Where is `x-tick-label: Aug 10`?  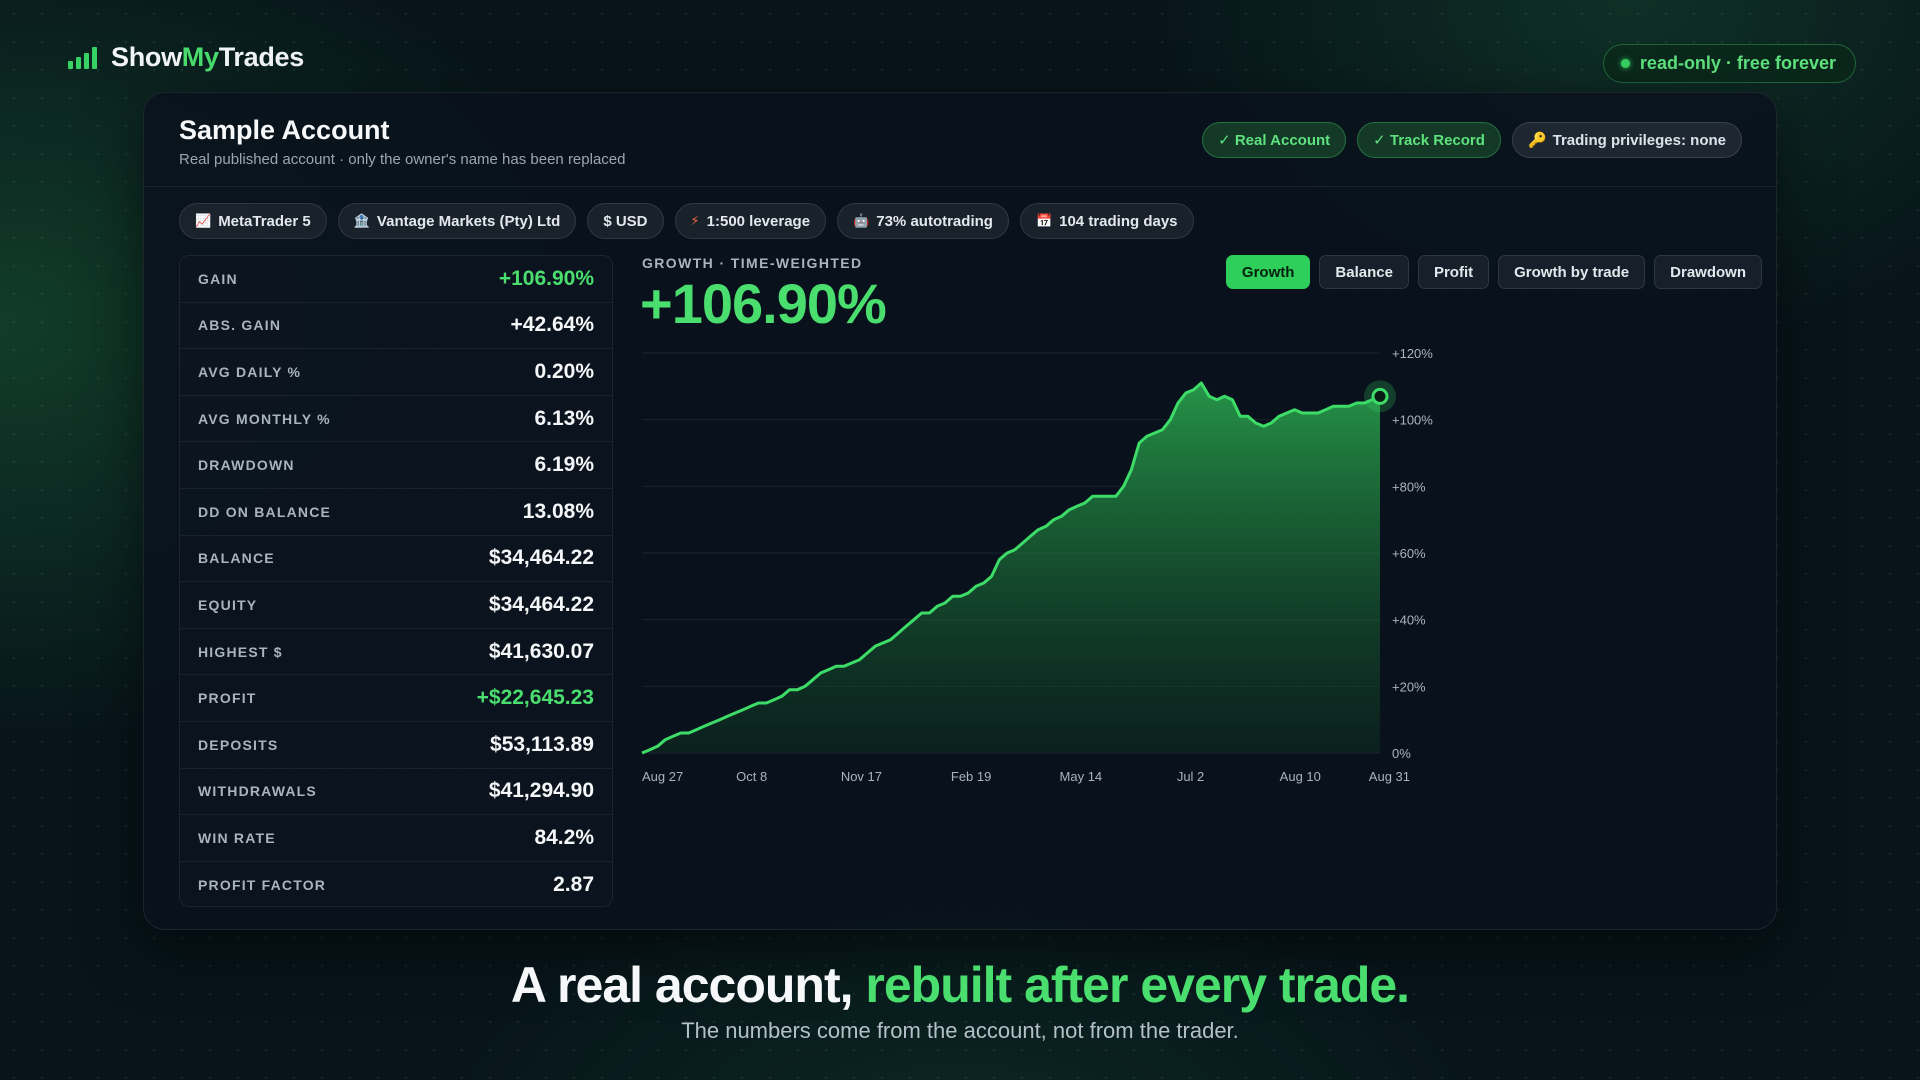
x-tick-label: Aug 10 is located at coordinates (1300, 776).